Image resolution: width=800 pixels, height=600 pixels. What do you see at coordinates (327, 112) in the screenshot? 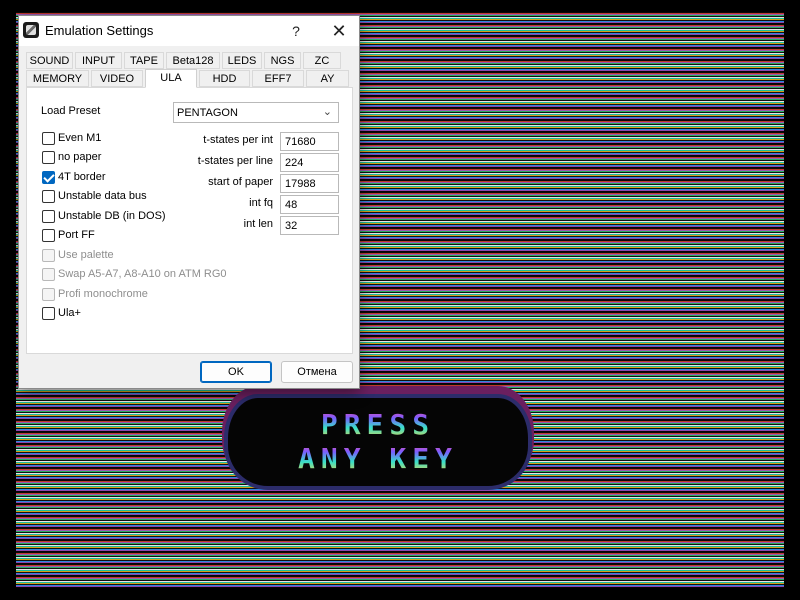
I see `chevron-down-icon: ⌄` at bounding box center [327, 112].